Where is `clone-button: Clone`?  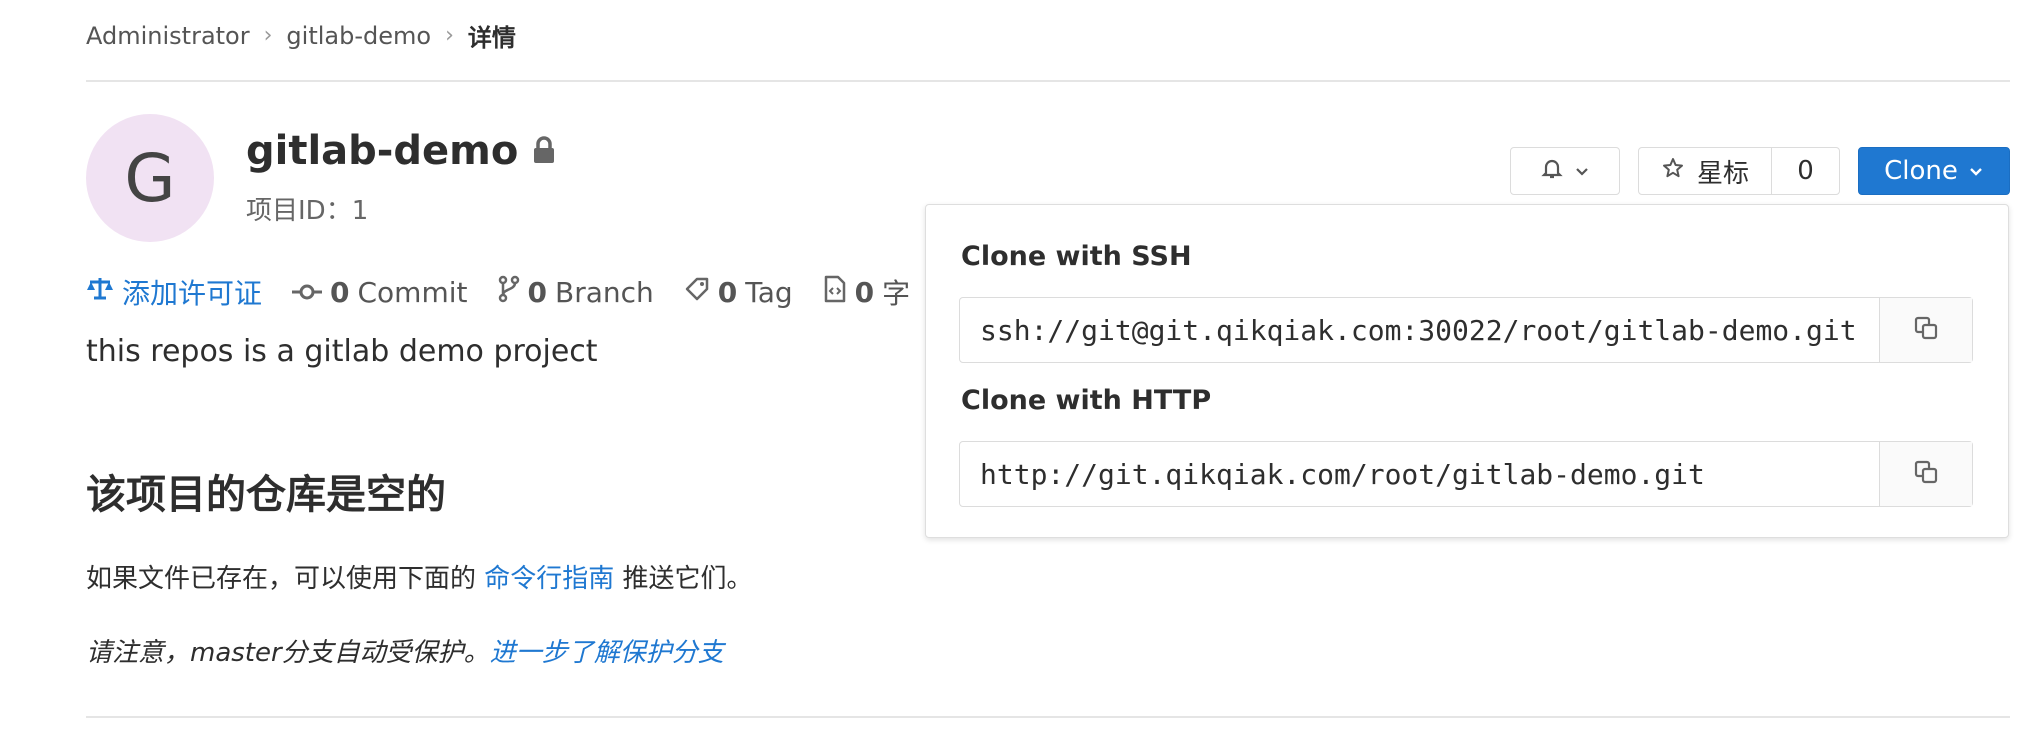
clone-button: Clone is located at coordinates (1934, 171).